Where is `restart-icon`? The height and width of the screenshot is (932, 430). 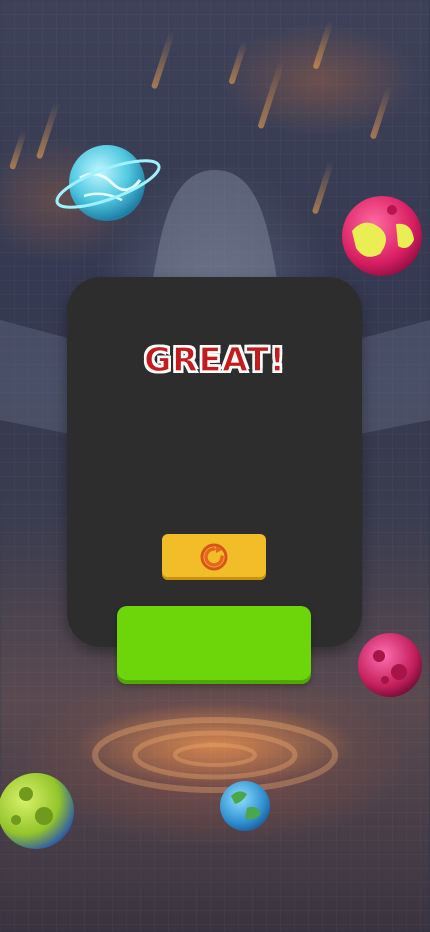
restart-icon is located at coordinates (214, 557).